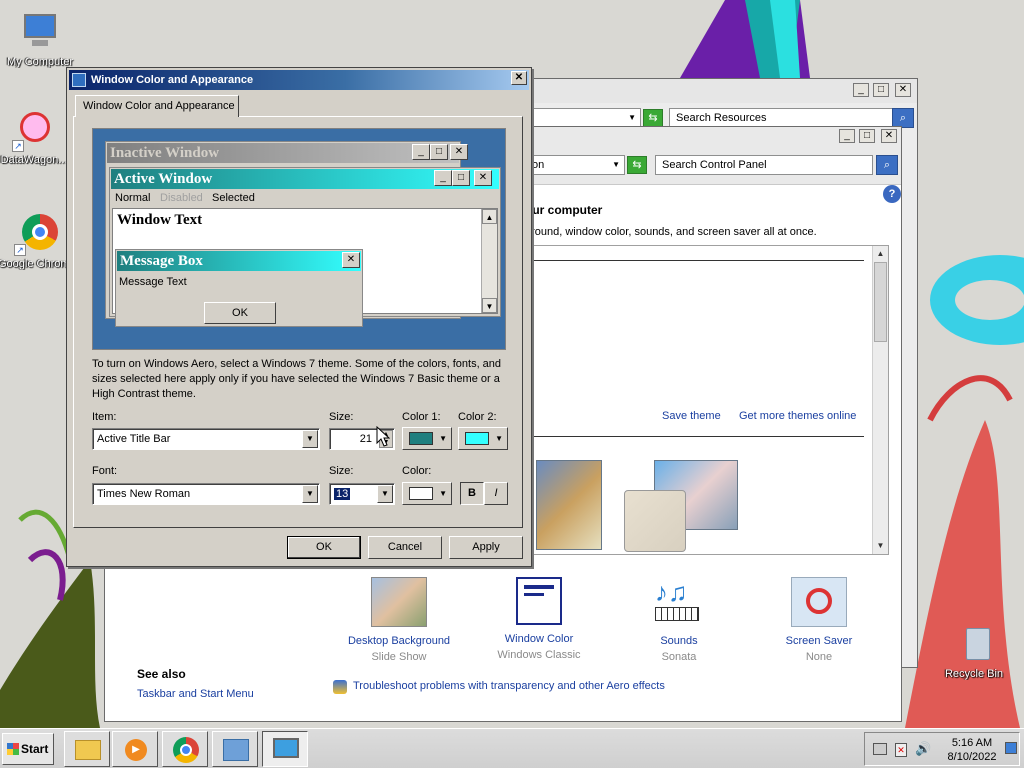  What do you see at coordinates (134, 439) in the screenshot?
I see `item-select-value: Active Title Bar` at bounding box center [134, 439].